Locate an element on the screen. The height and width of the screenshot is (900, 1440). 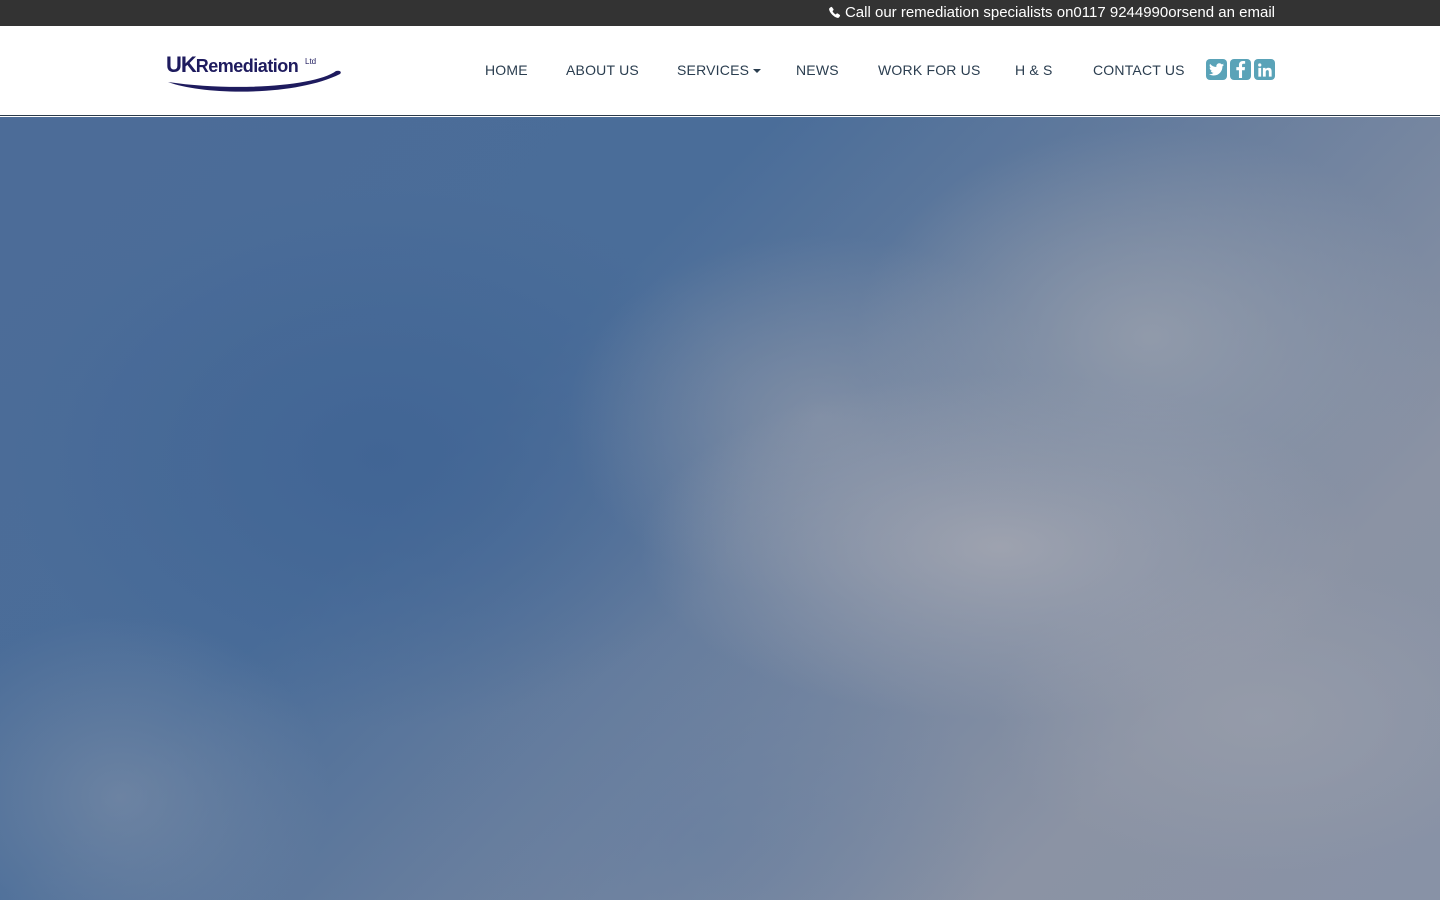
contact-text-mid: or is located at coordinates (1175, 12).